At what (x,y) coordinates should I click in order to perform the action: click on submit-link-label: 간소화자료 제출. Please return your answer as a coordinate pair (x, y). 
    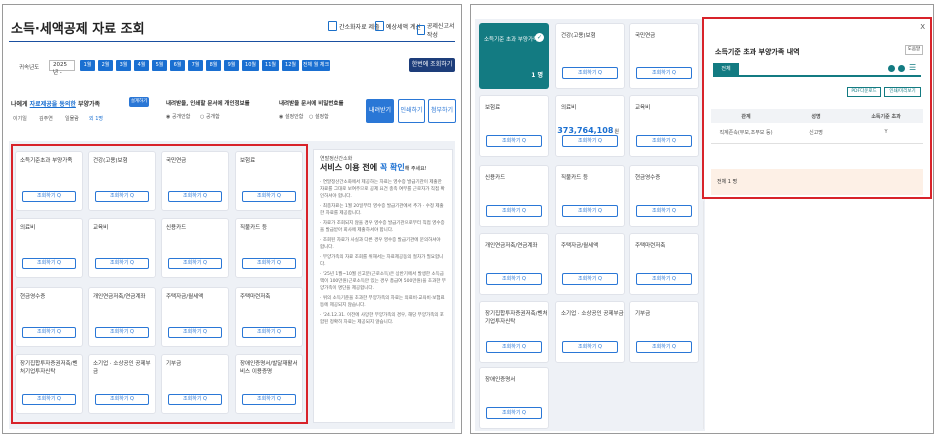
    Looking at the image, I should click on (359, 27).